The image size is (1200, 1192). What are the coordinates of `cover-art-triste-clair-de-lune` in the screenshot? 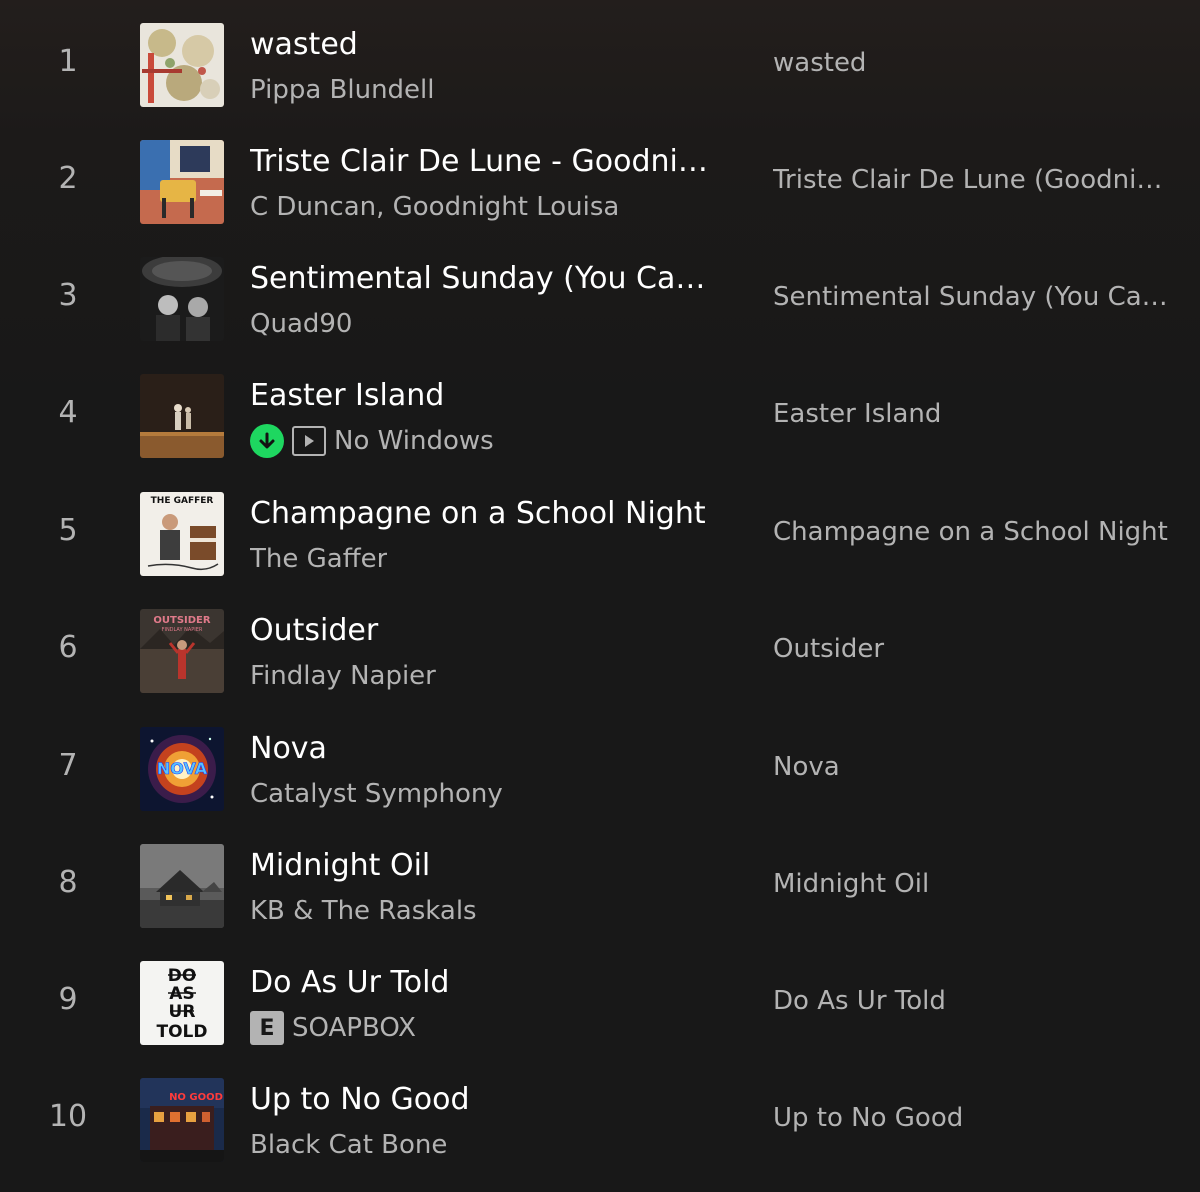 It's located at (182, 182).